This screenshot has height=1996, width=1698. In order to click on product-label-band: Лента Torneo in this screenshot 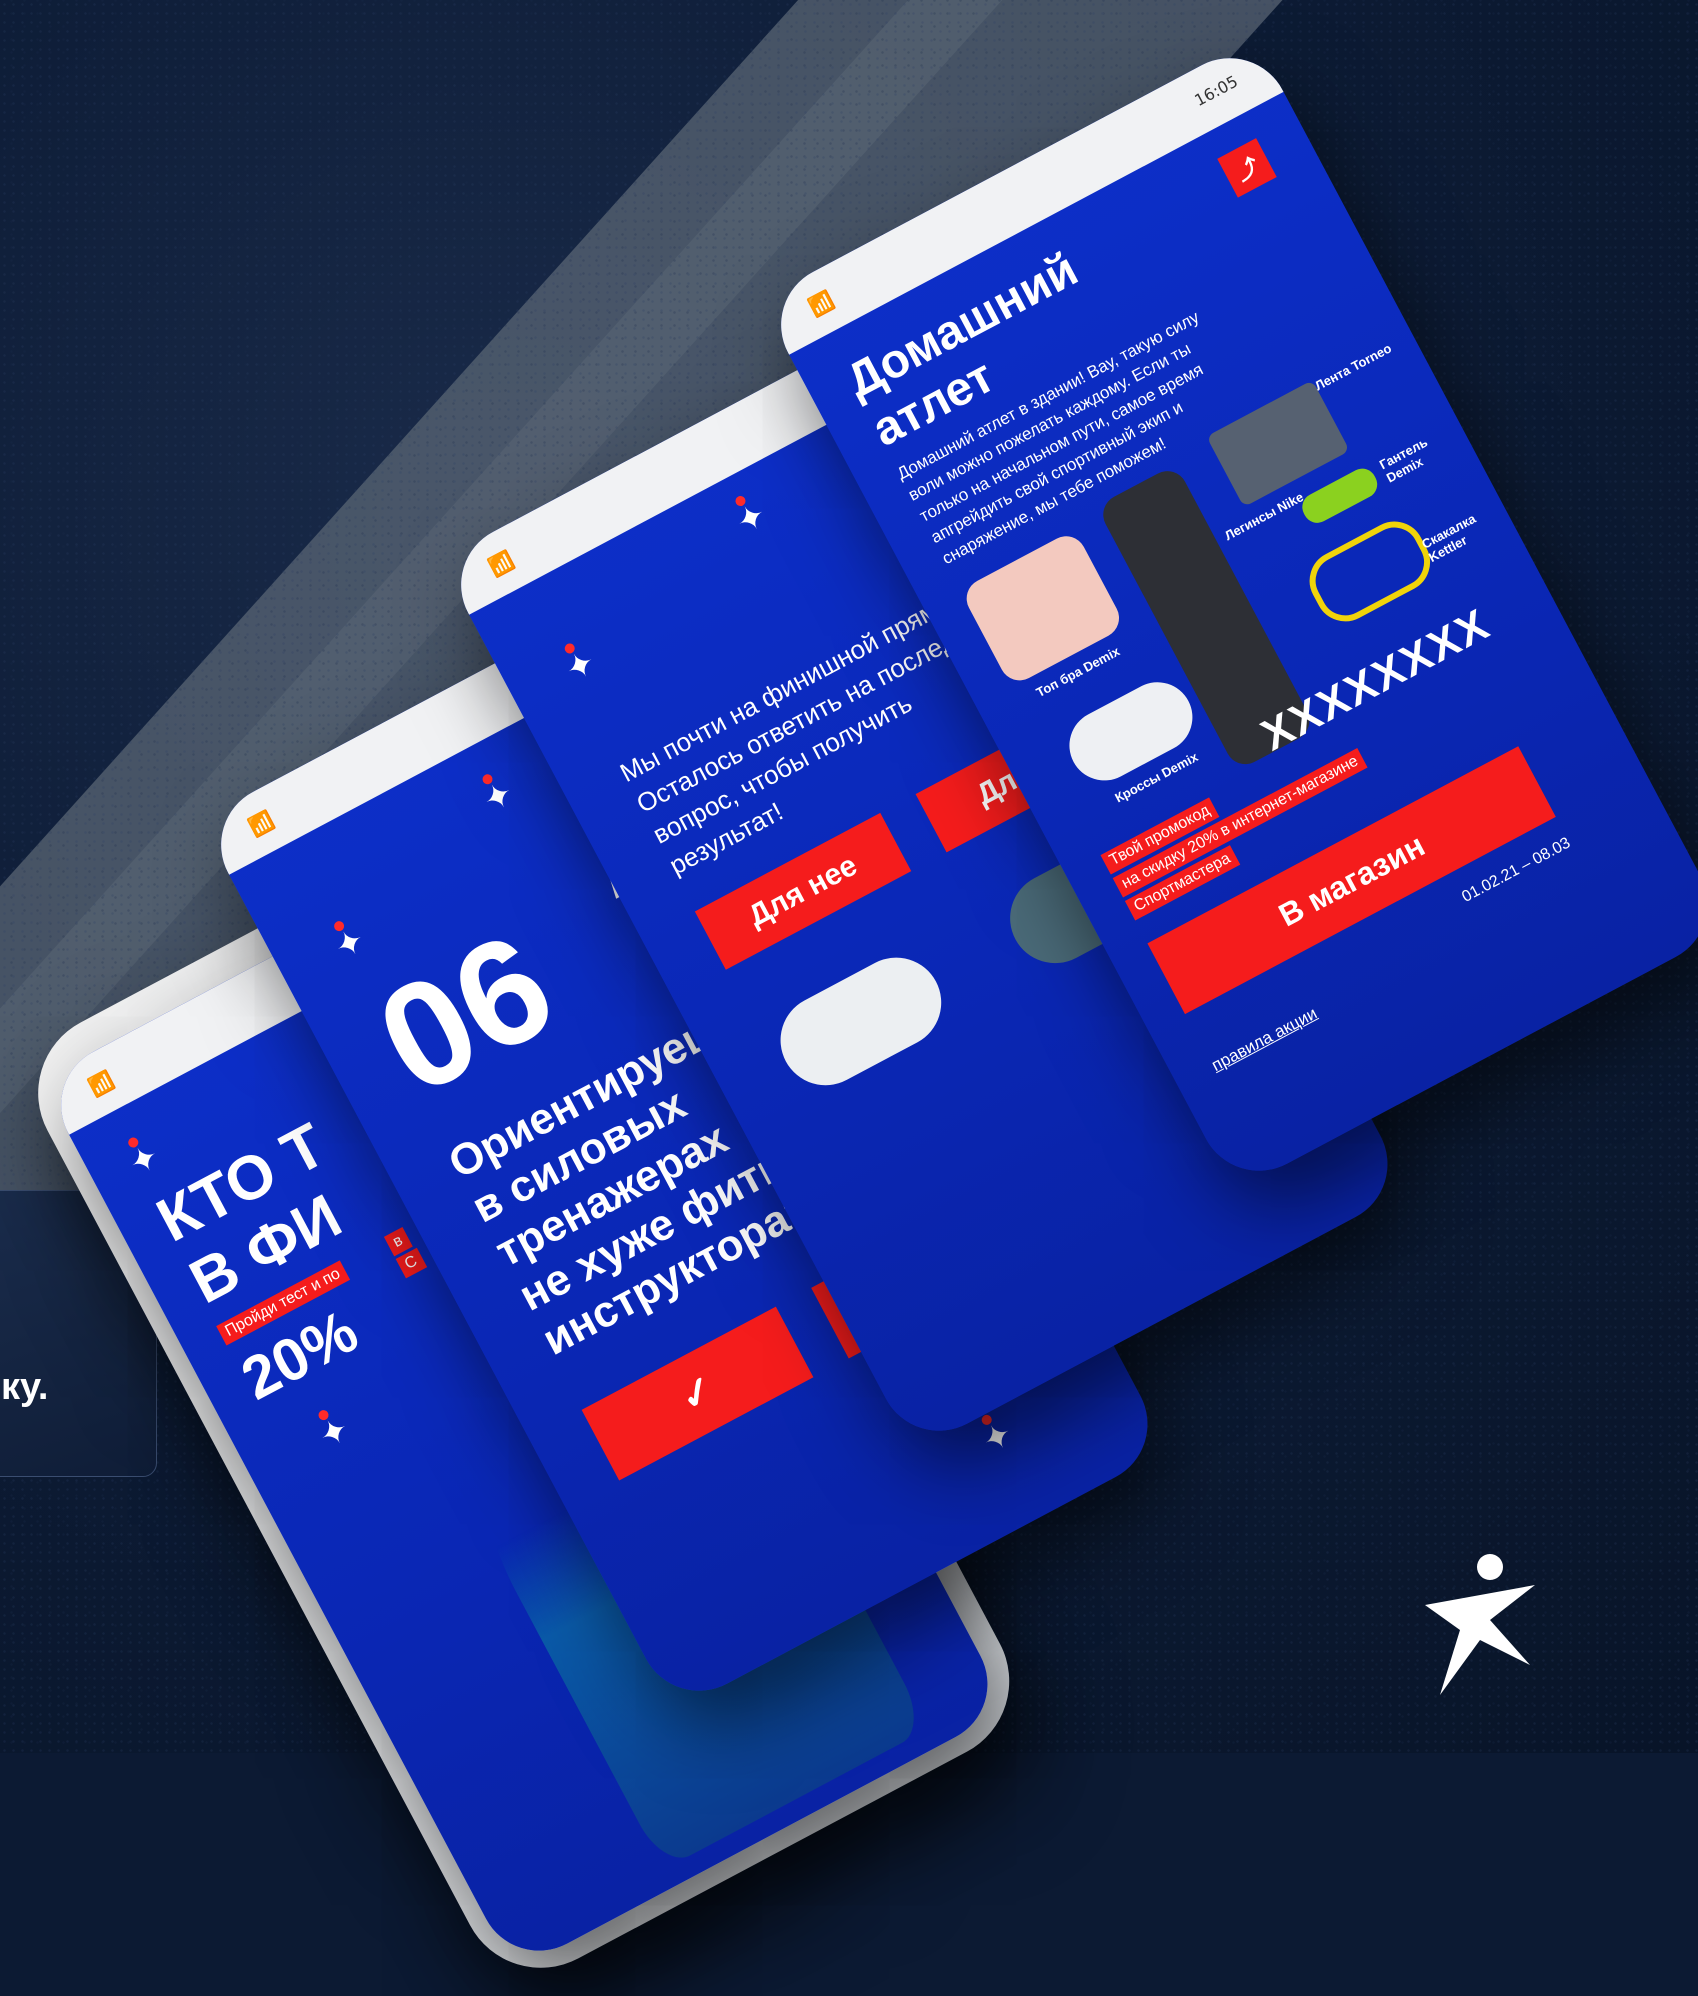, I will do `click(1353, 367)`.